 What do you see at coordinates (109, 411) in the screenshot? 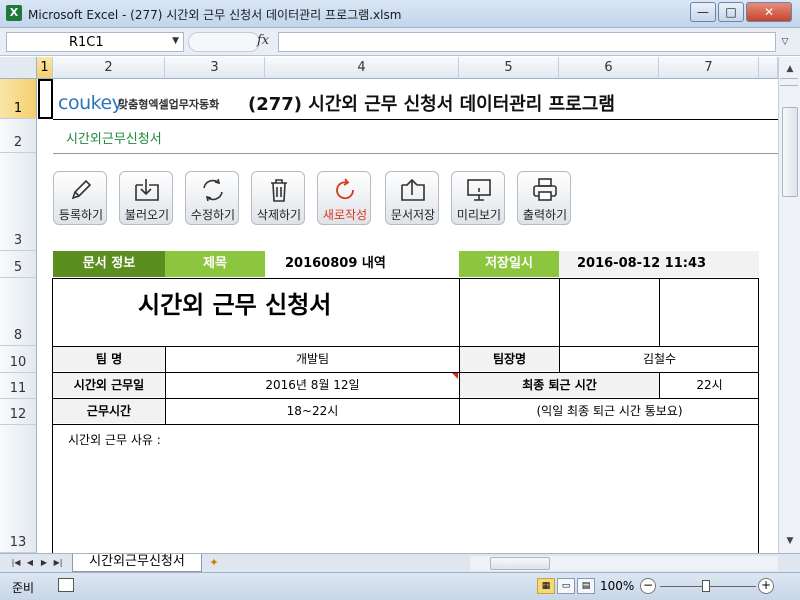
I see `hours-label: 근무시간` at bounding box center [109, 411].